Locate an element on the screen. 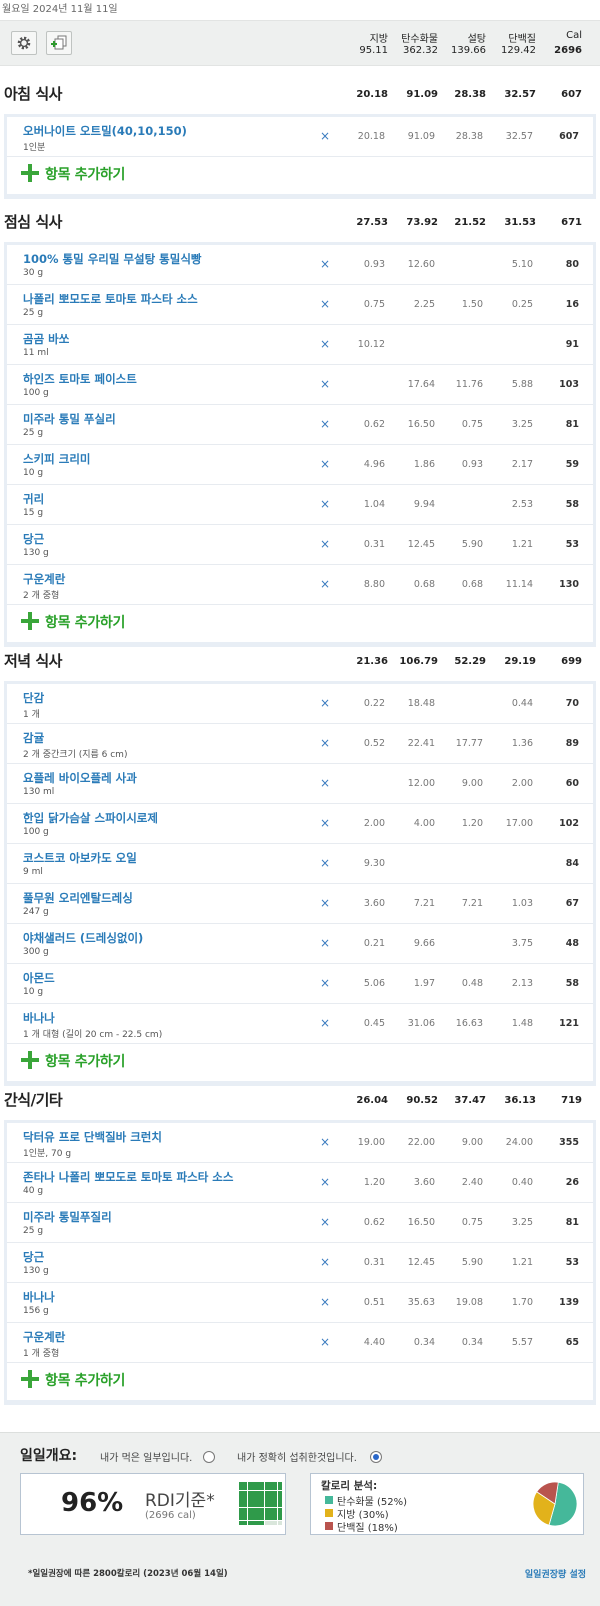 The width and height of the screenshot is (600, 1606). breakdown-title: 칼로리 분석: is located at coordinates (349, 1486).